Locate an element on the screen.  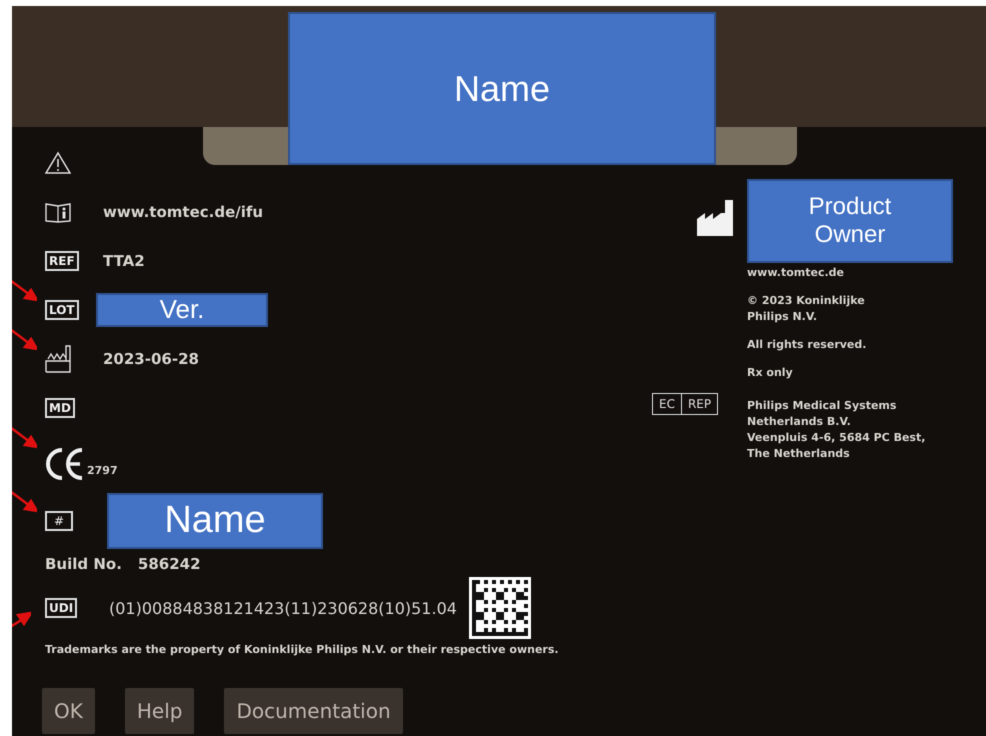
book-icon is located at coordinates (58, 211).